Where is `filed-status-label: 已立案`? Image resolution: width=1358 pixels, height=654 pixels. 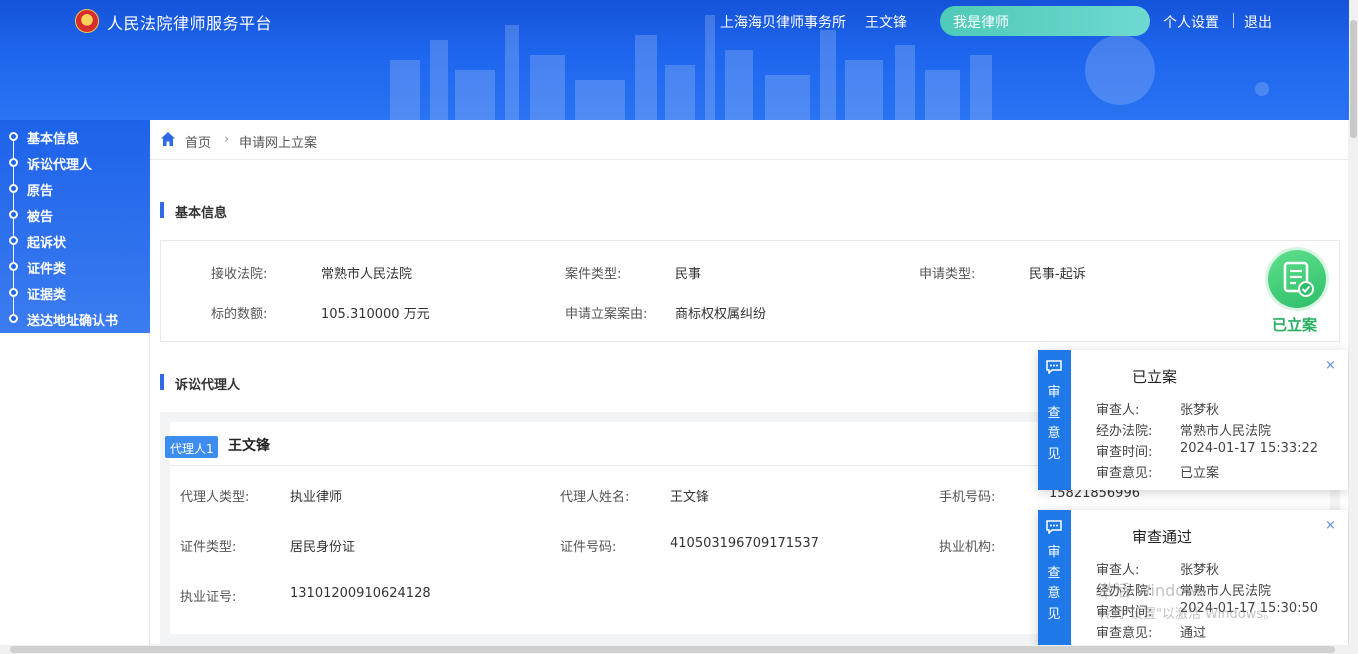 filed-status-label: 已立案 is located at coordinates (1295, 325).